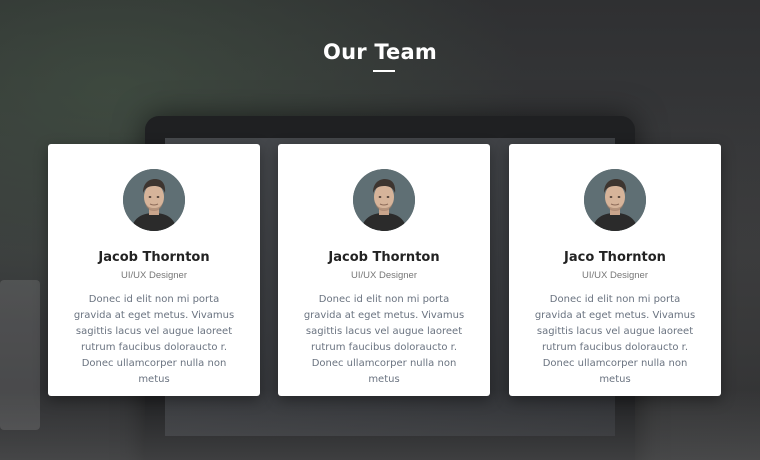 The width and height of the screenshot is (760, 460). I want to click on member-name: Jaco Thornton, so click(615, 257).